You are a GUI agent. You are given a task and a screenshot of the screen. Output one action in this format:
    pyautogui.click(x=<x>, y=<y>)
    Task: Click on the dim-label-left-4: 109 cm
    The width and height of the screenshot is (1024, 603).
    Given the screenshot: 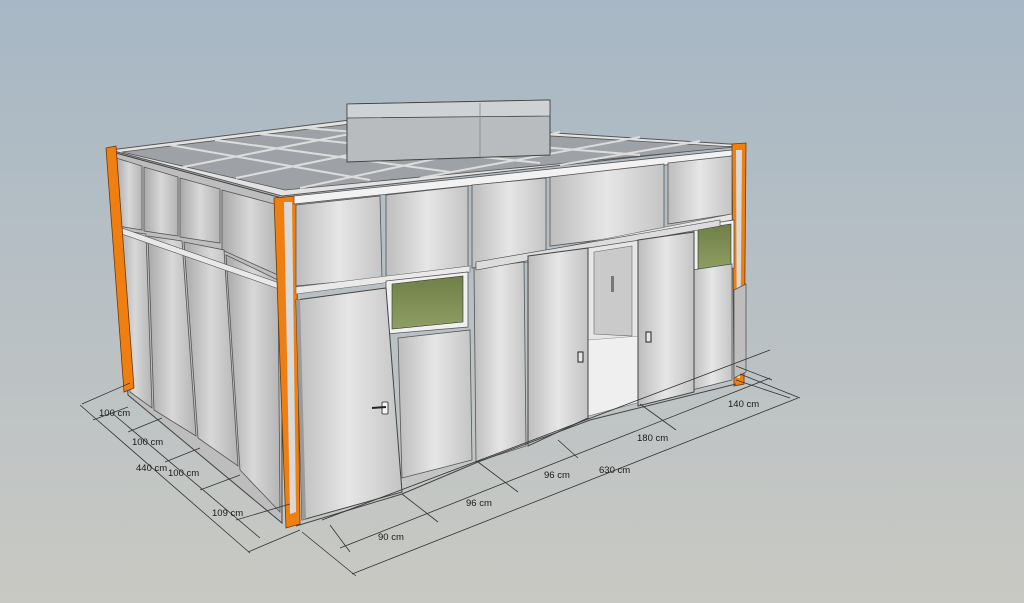 What is the action you would take?
    pyautogui.click(x=227, y=513)
    